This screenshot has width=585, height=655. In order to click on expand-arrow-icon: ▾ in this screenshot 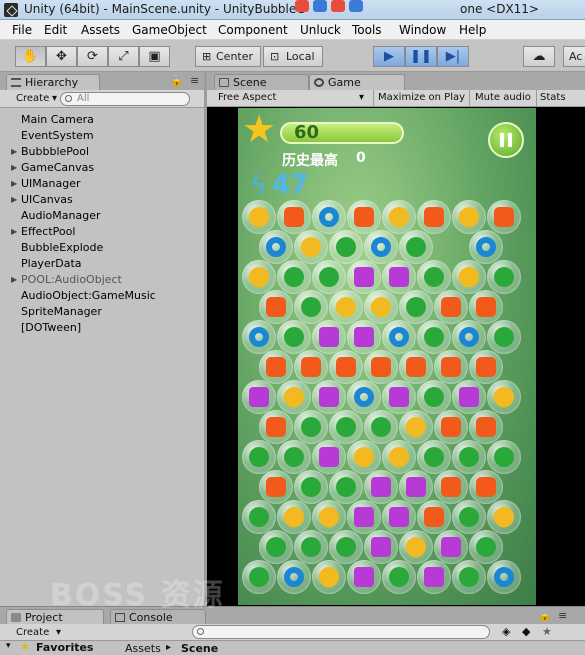, I will do `click(8, 646)`.